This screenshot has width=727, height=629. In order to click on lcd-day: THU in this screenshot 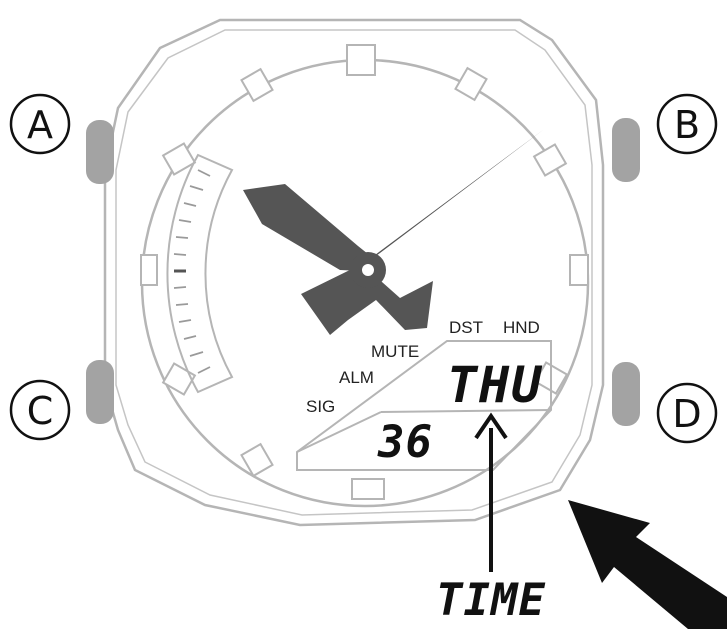, I will do `click(495, 385)`.